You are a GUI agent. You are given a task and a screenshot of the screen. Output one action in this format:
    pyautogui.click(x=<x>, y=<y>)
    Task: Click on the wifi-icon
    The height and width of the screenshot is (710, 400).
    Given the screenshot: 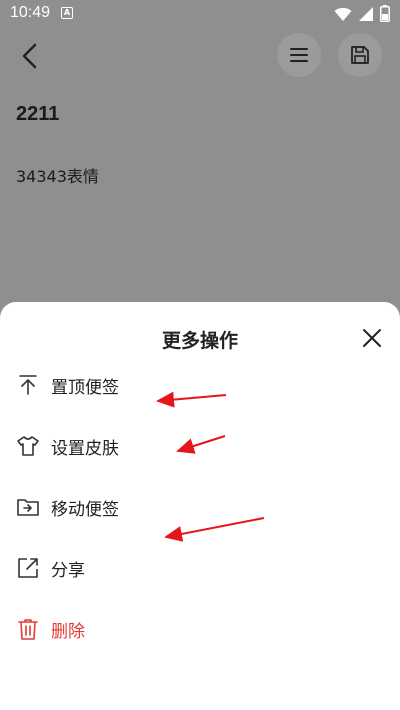 What is the action you would take?
    pyautogui.click(x=343, y=14)
    